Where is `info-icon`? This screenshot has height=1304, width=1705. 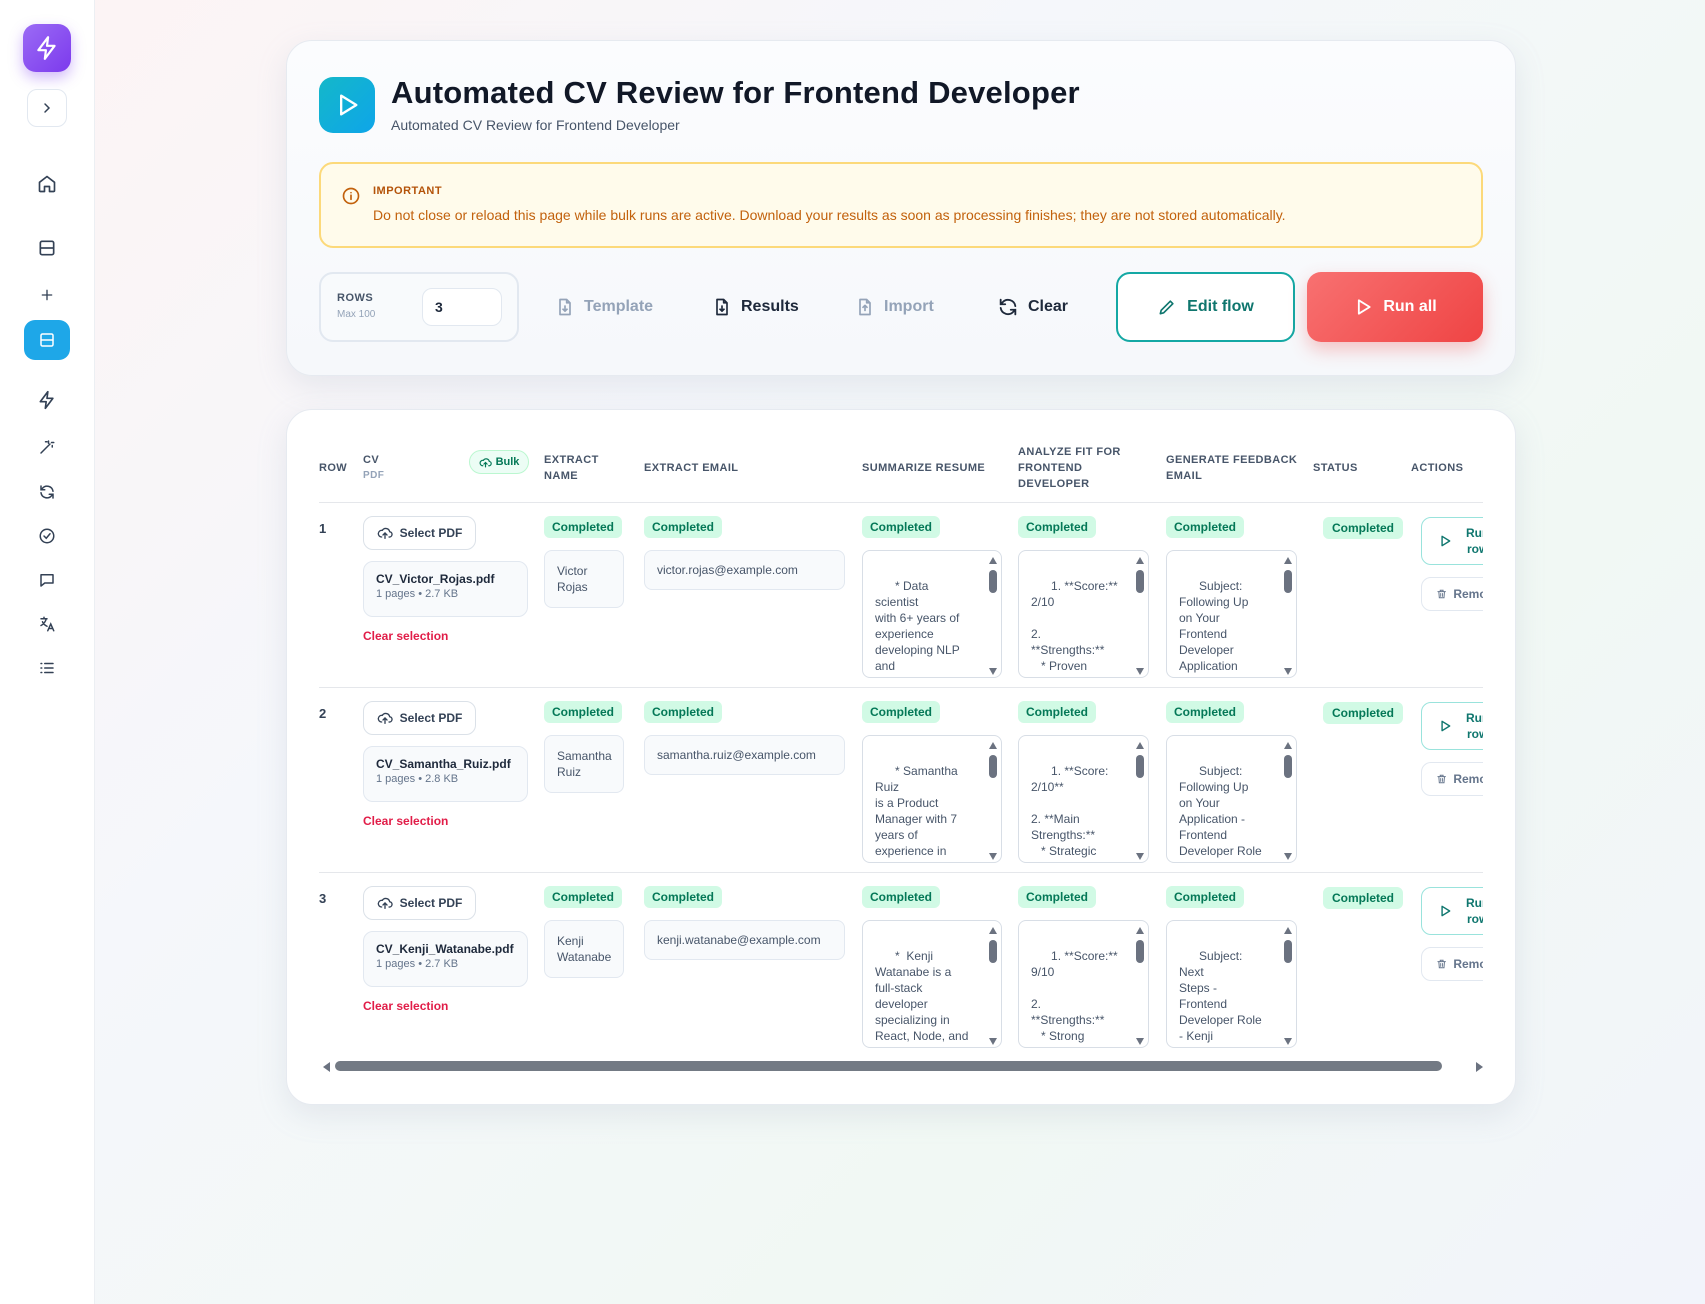 info-icon is located at coordinates (351, 196).